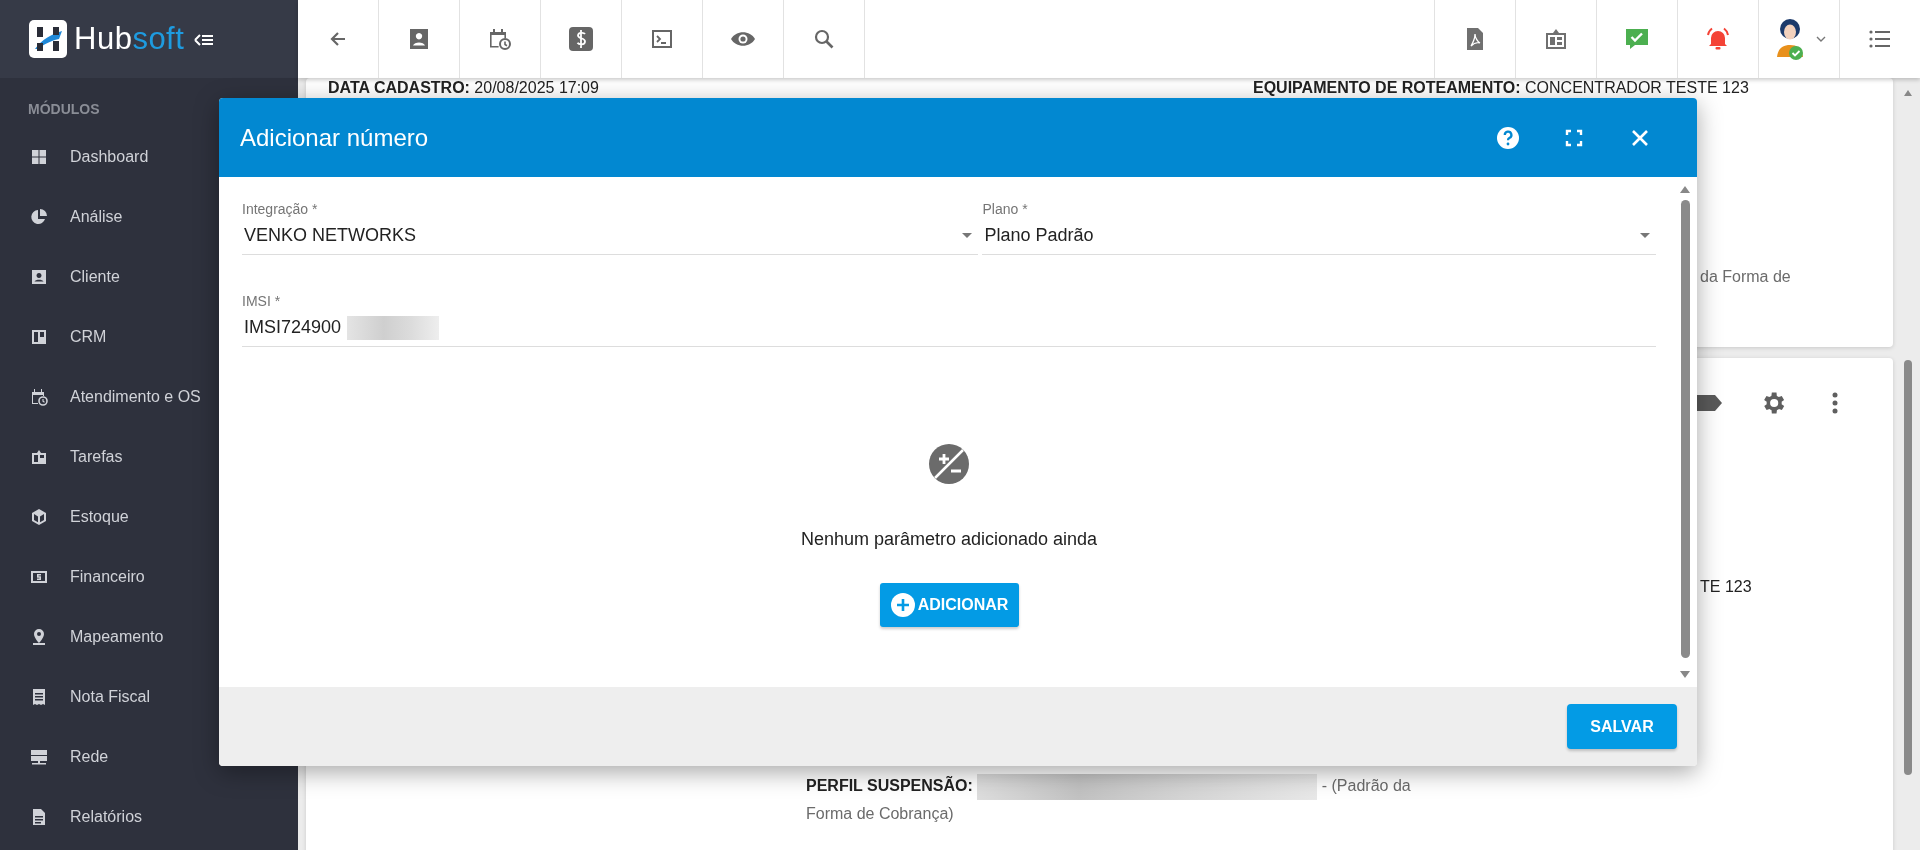 The height and width of the screenshot is (850, 1920). I want to click on field-label: IMSI *, so click(262, 300).